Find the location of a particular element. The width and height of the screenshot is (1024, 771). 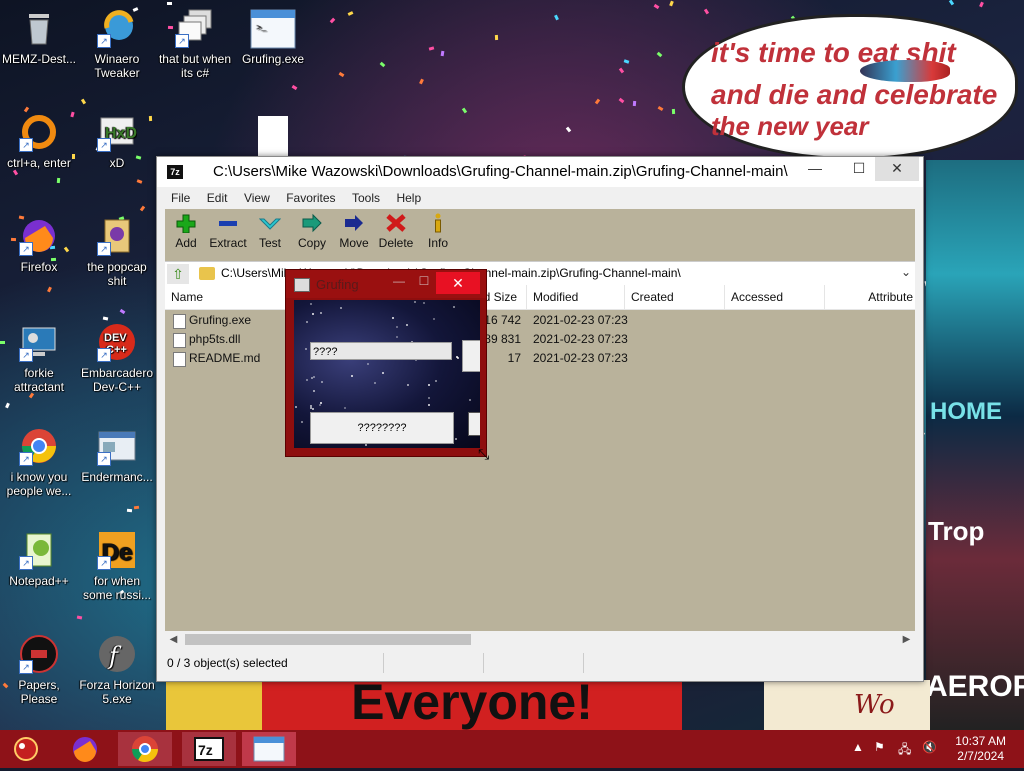

blank-file-icon is located at coordinates (273, 136).